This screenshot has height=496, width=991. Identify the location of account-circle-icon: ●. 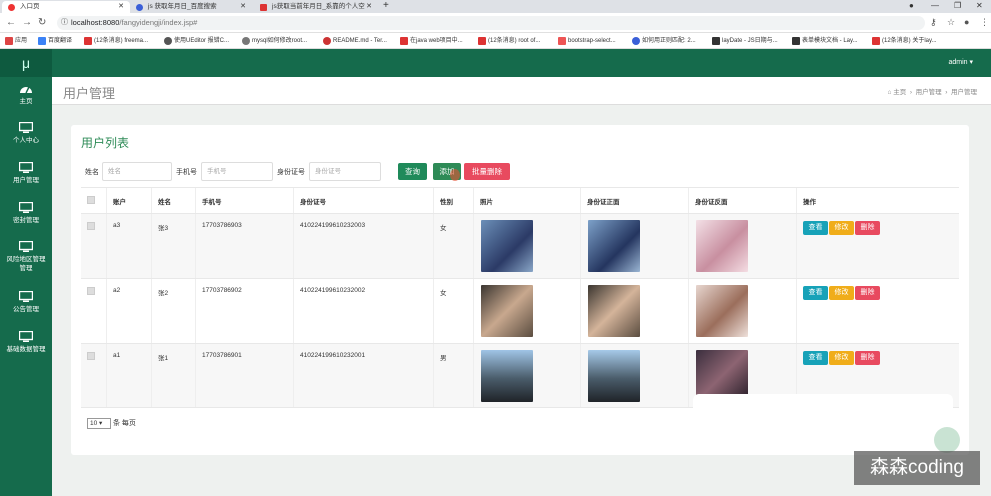
(911, 6).